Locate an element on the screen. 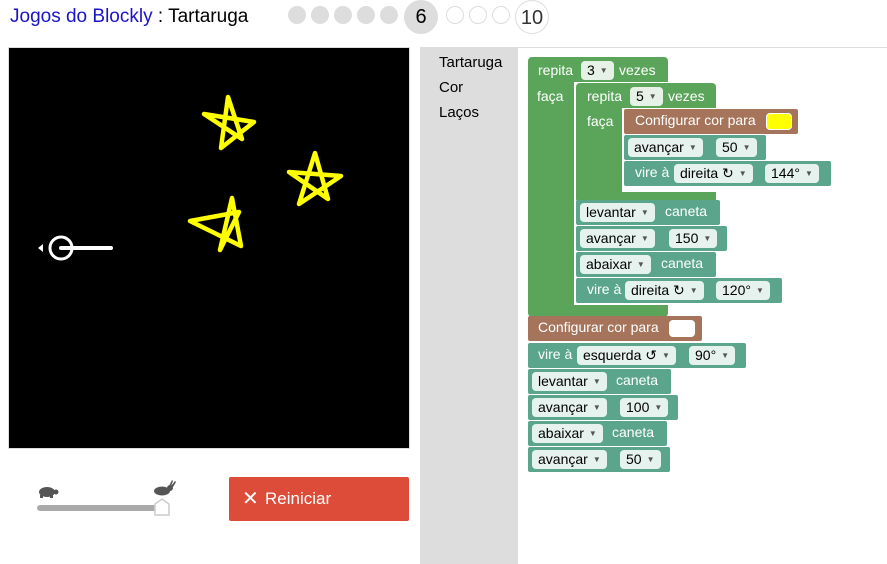 This screenshot has width=887, height=564. repeat-outer-count-value: 3 is located at coordinates (591, 70).